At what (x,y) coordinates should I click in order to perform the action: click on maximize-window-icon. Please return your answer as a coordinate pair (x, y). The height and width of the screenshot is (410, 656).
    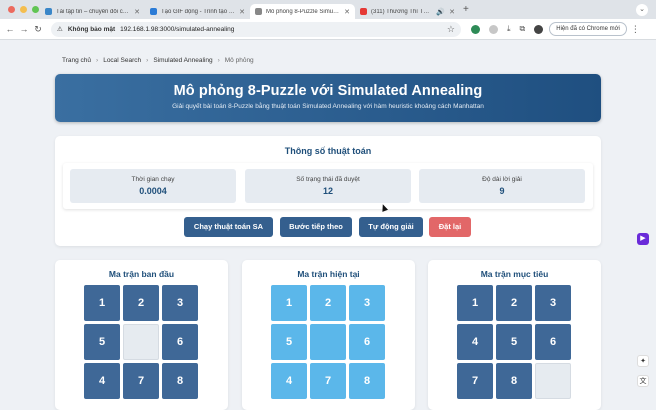
    Looking at the image, I should click on (35, 9).